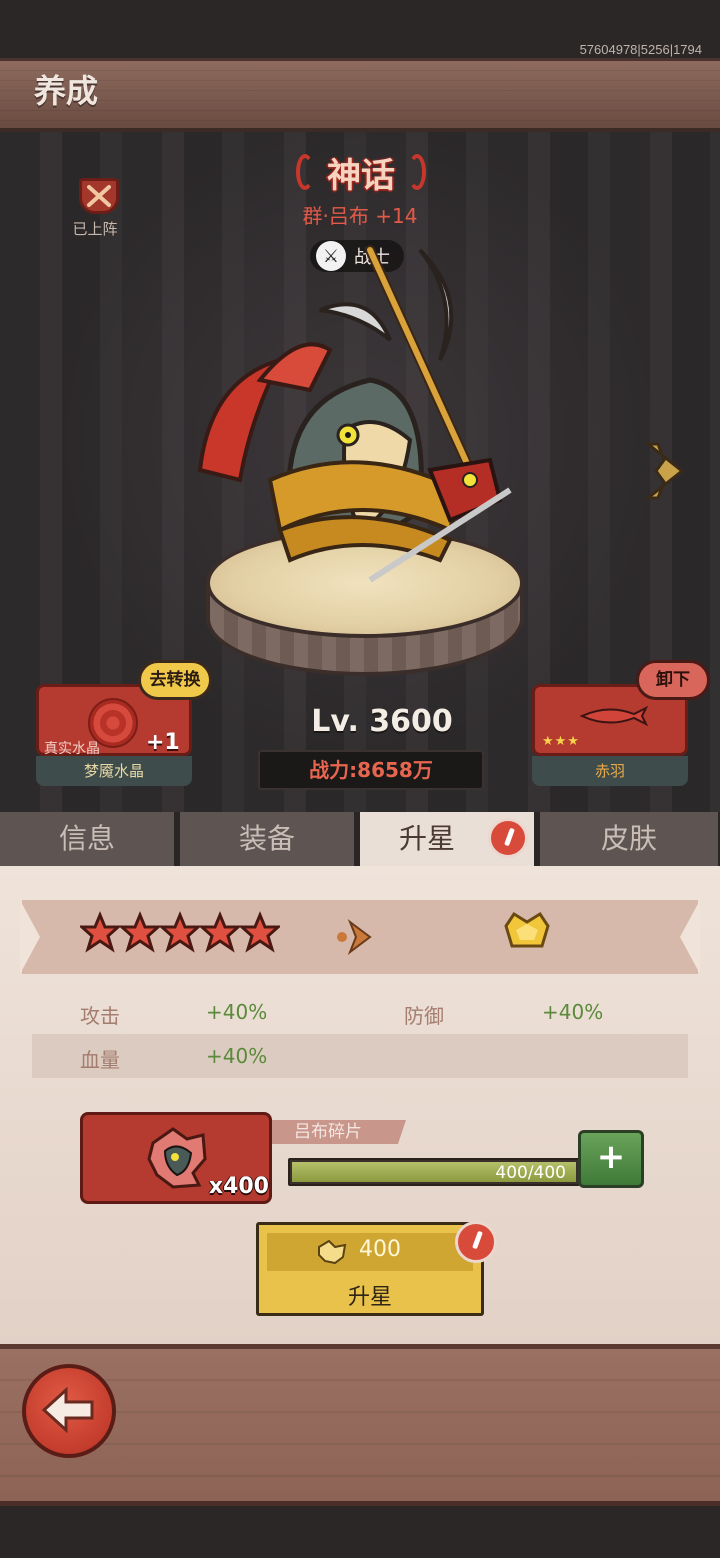  Describe the element at coordinates (673, 680) in the screenshot. I see `unequip-button: 卸下` at that location.